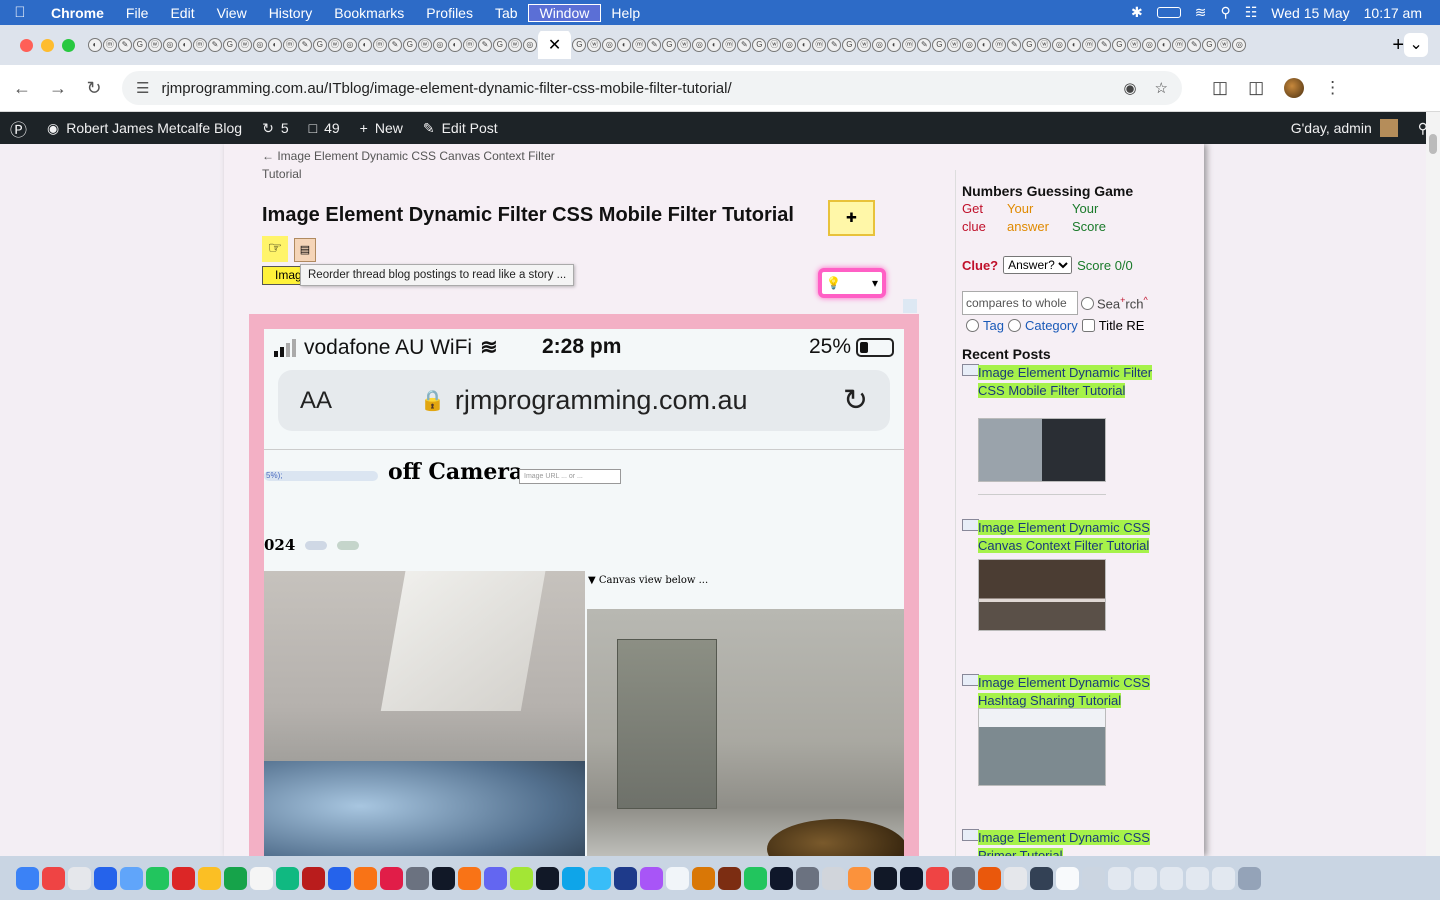  What do you see at coordinates (1014, 325) in the screenshot?
I see `category-radio` at bounding box center [1014, 325].